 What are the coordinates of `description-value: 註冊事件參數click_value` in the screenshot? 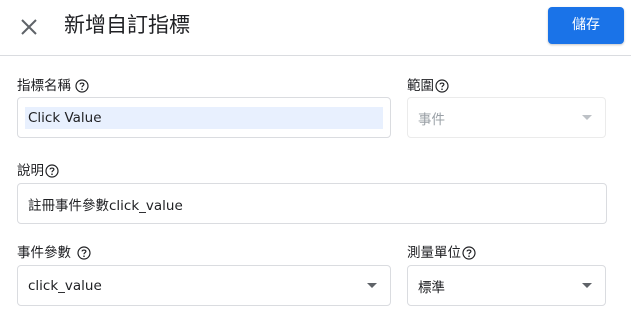 It's located at (105, 205).